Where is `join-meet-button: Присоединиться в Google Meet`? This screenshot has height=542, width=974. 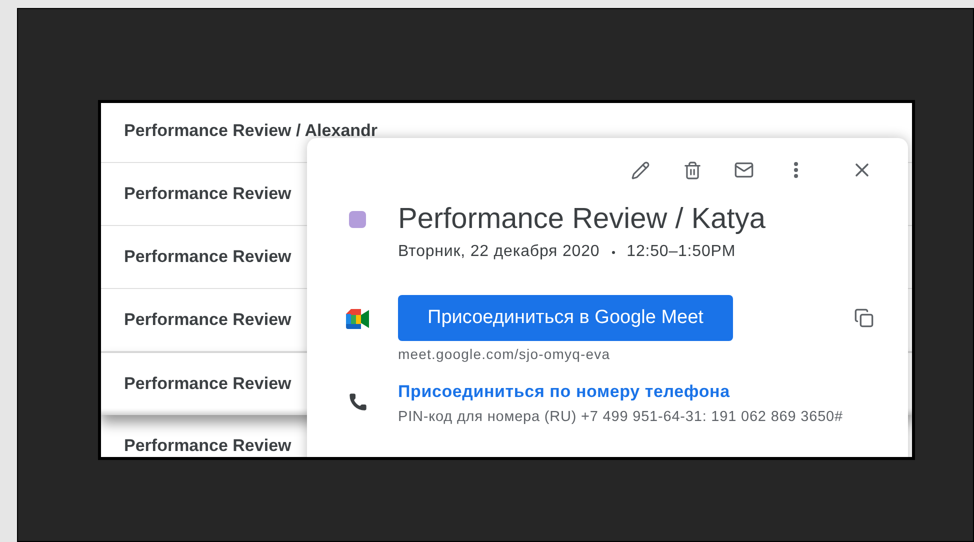 join-meet-button: Присоединиться в Google Meet is located at coordinates (565, 318).